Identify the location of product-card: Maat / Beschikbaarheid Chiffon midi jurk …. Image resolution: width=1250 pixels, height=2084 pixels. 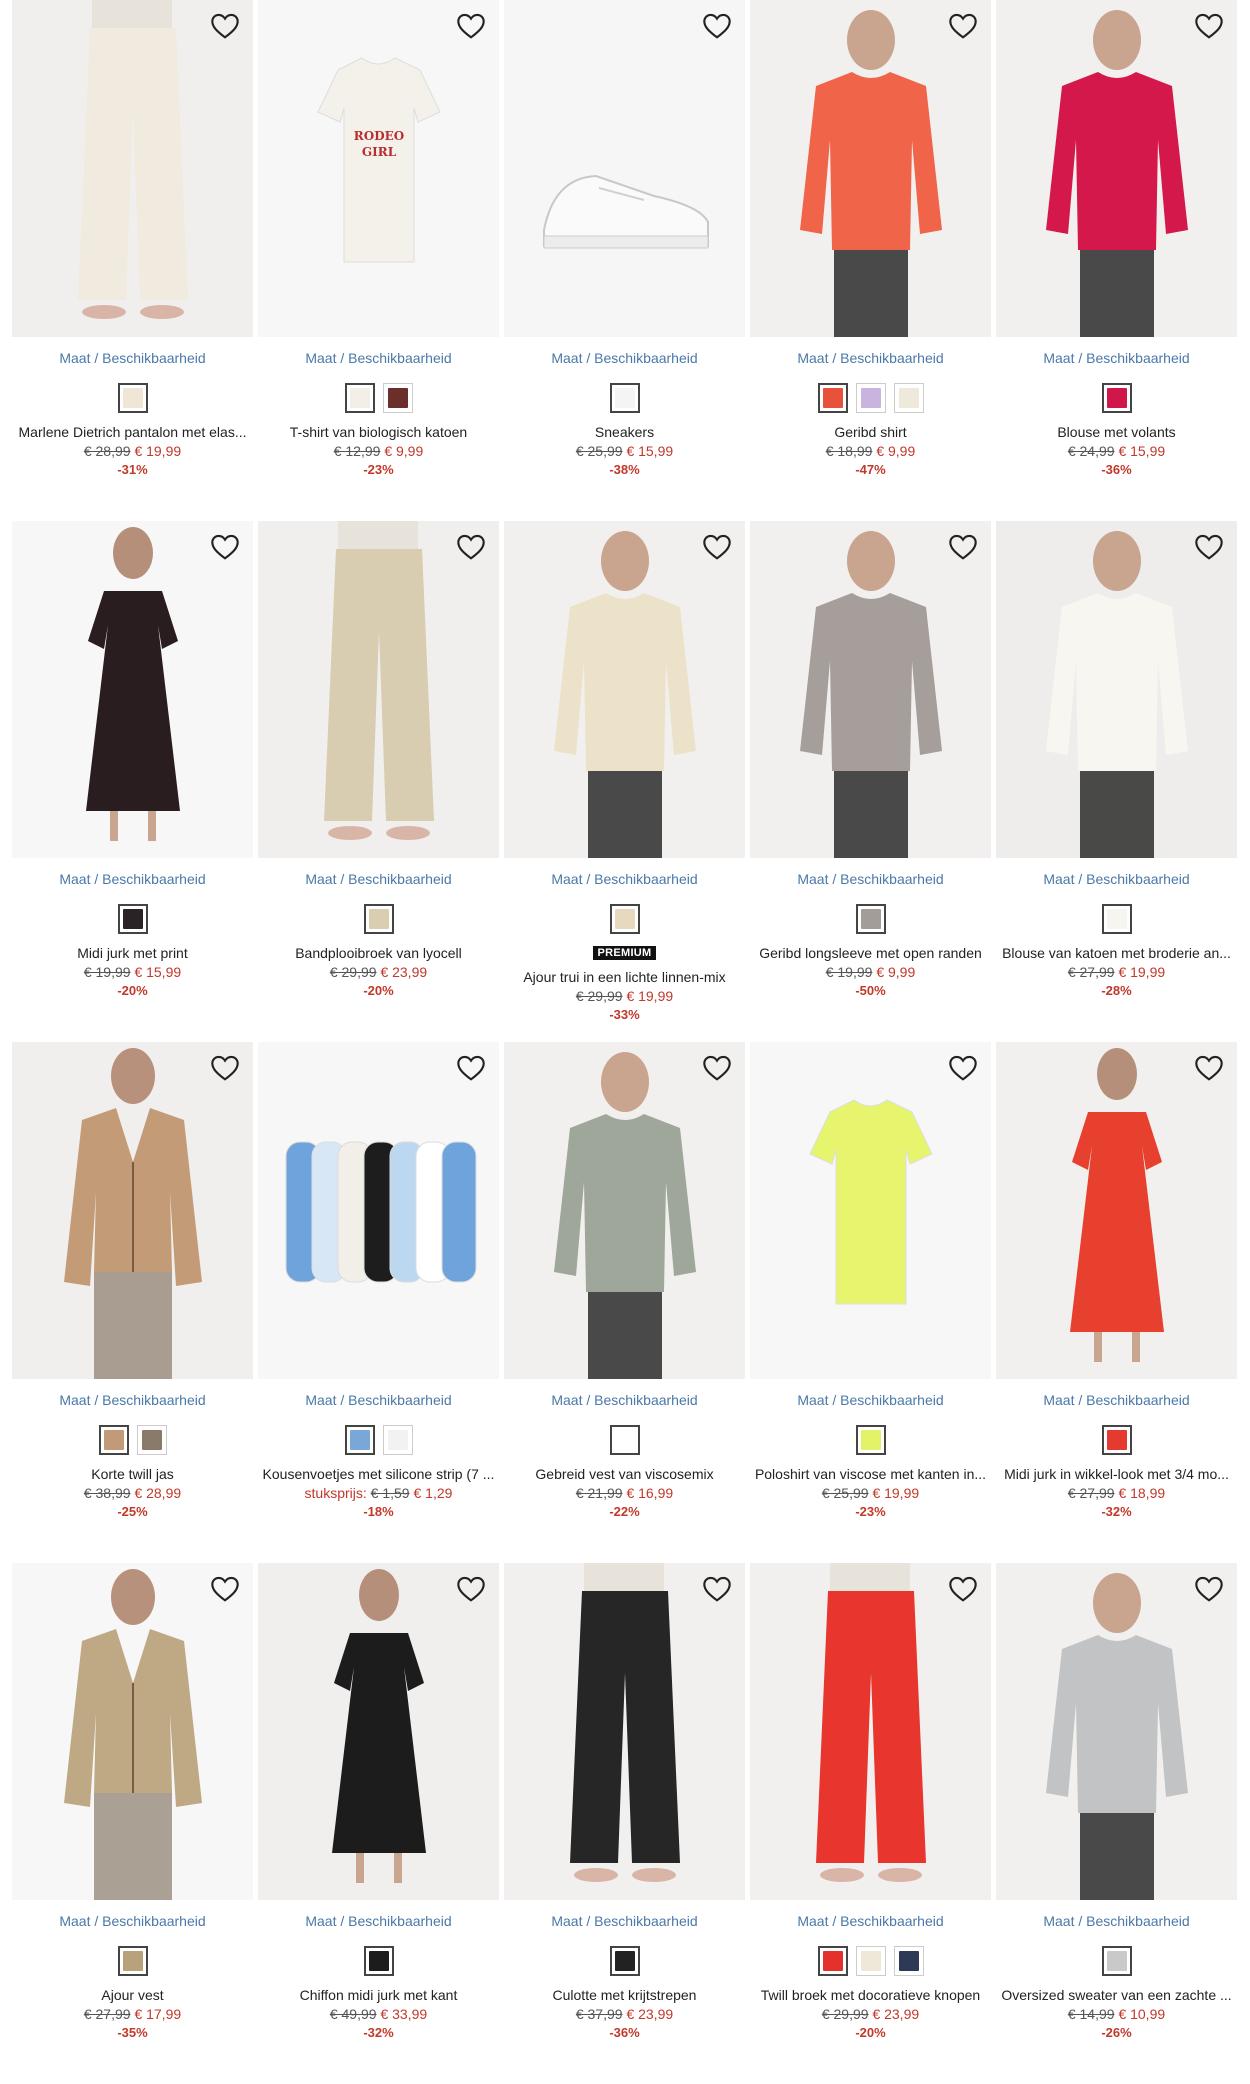
(378, 1823).